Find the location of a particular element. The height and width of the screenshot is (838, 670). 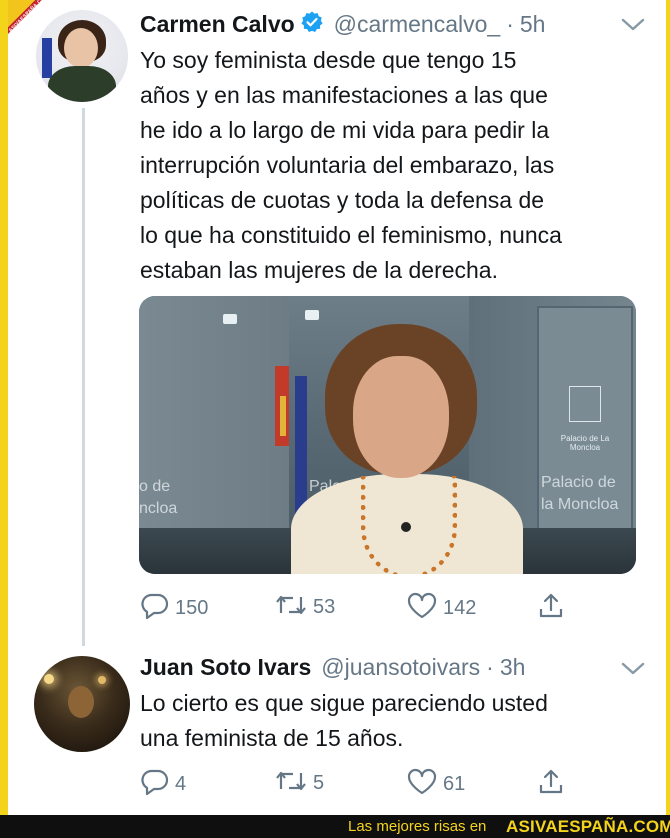

wall-text-left: o de ncloa is located at coordinates (158, 497).